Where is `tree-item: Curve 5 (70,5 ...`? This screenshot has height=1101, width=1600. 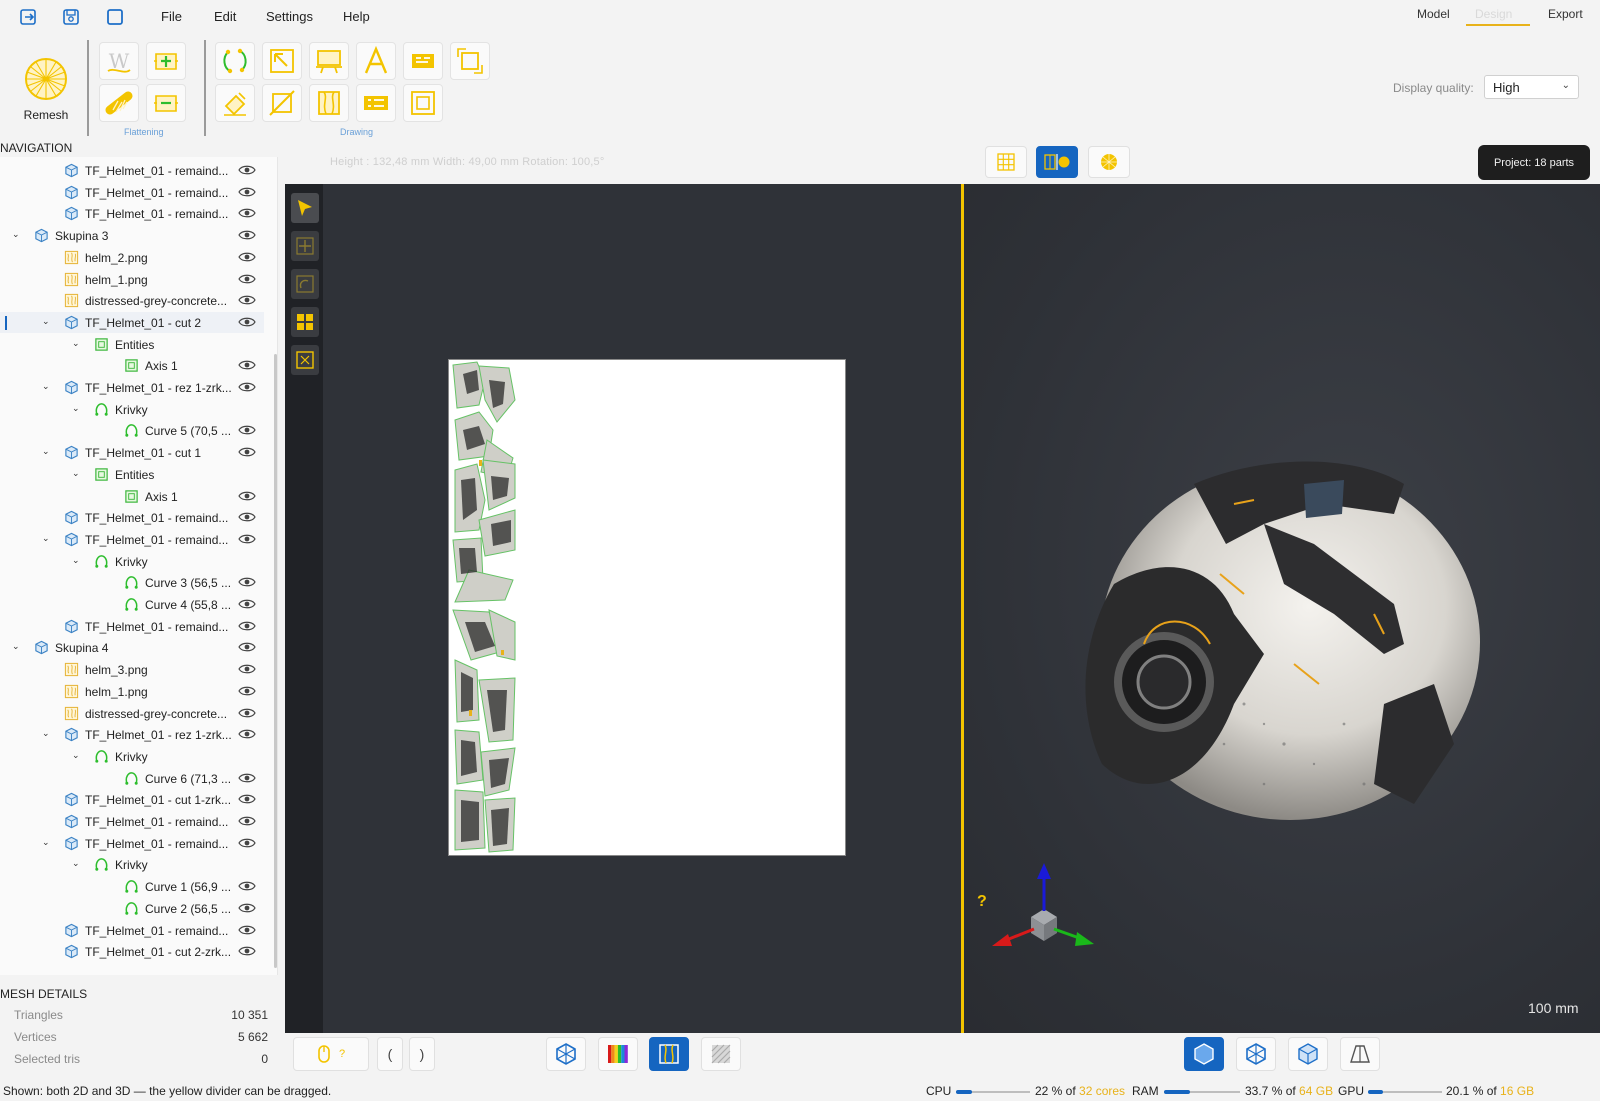
tree-item: Curve 5 (70,5 ... is located at coordinates (132, 430).